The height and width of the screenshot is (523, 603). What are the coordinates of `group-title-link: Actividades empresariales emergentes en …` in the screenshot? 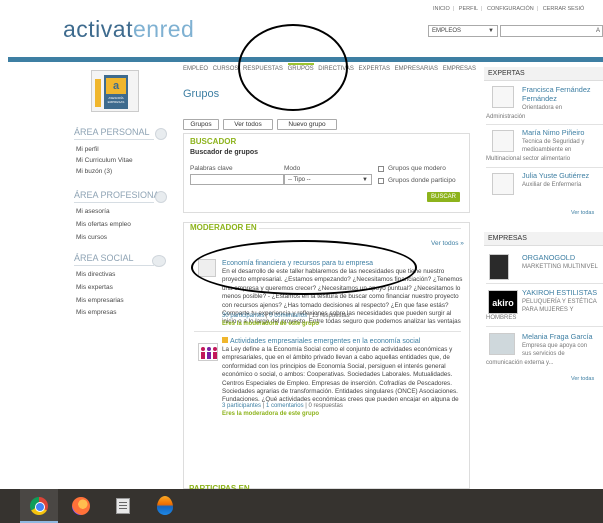 It's located at (321, 341).